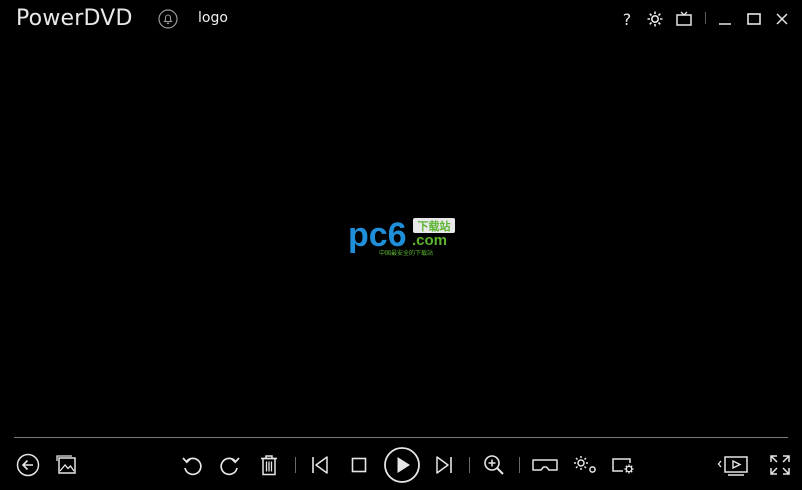  I want to click on playlist-icon, so click(732, 466).